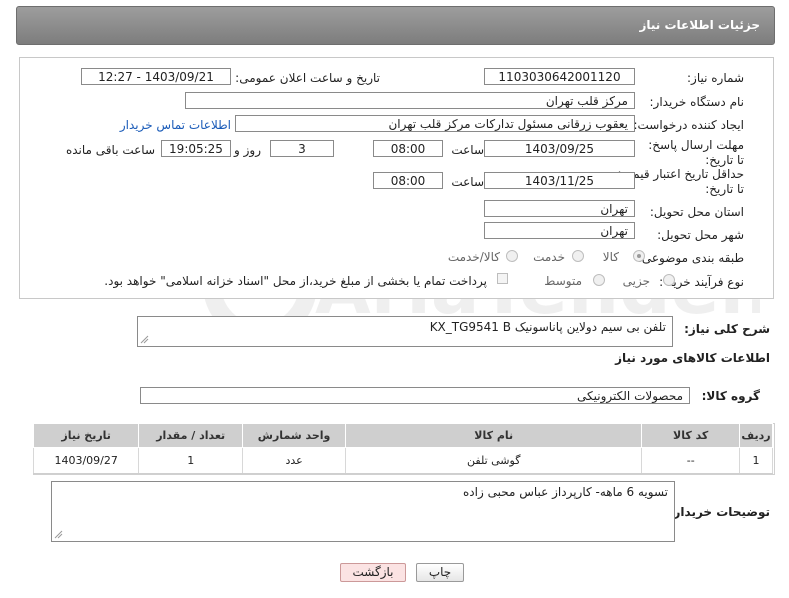 The height and width of the screenshot is (598, 789). I want to click on page-header: جزئیات اطلاعات نیاز, so click(395, 25).